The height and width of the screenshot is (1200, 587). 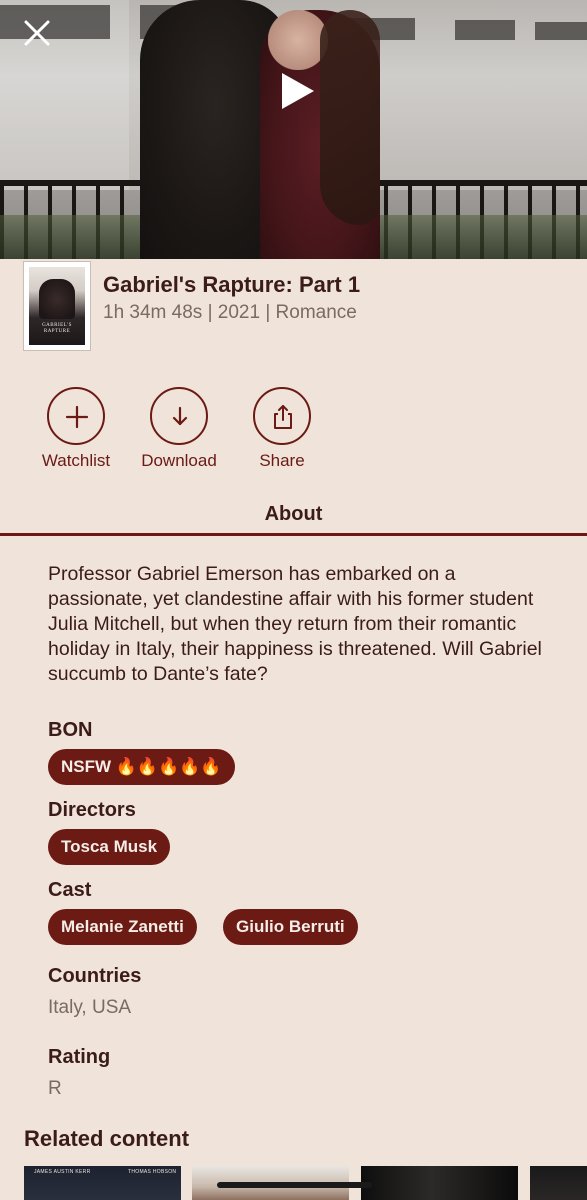 I want to click on bon-label: BON, so click(x=70, y=730).